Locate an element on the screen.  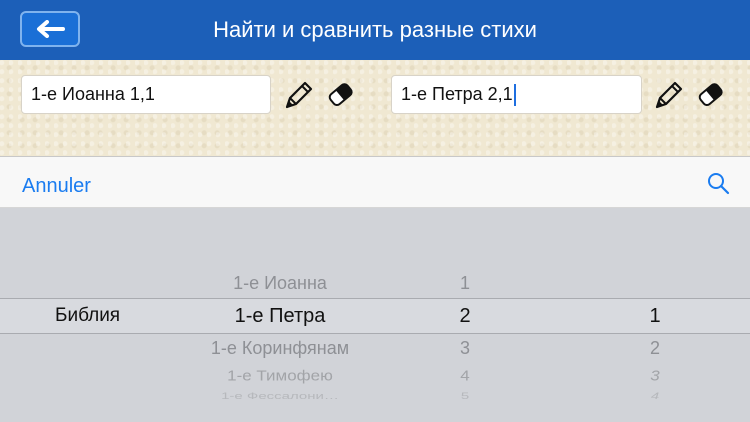
picker-chapter-option: 3 is located at coordinates (465, 348).